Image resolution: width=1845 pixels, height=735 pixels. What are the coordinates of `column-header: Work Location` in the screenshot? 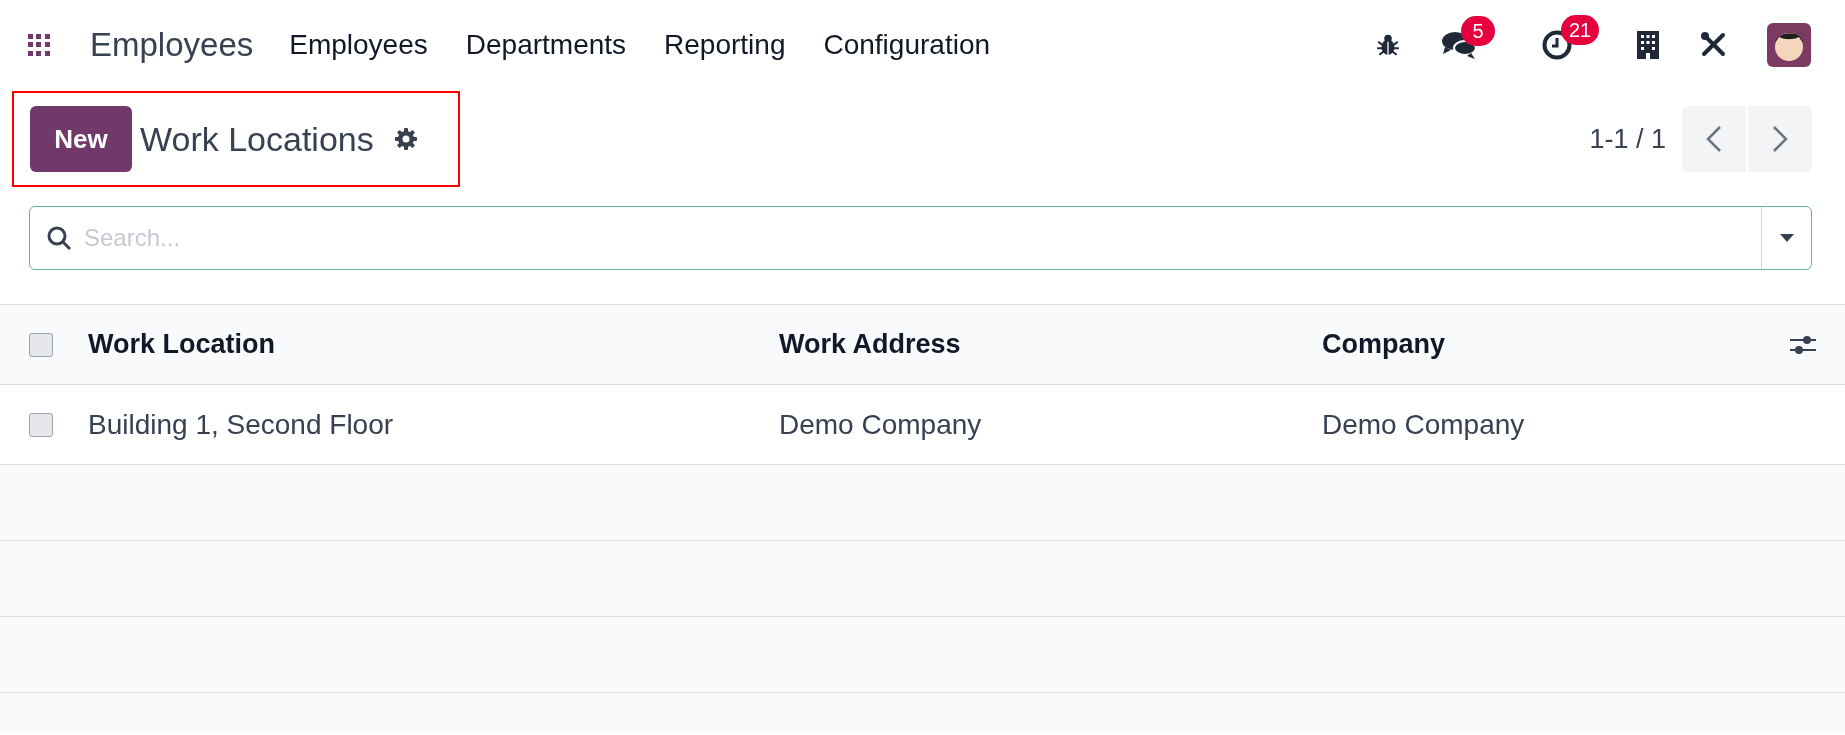 It's located at (181, 344).